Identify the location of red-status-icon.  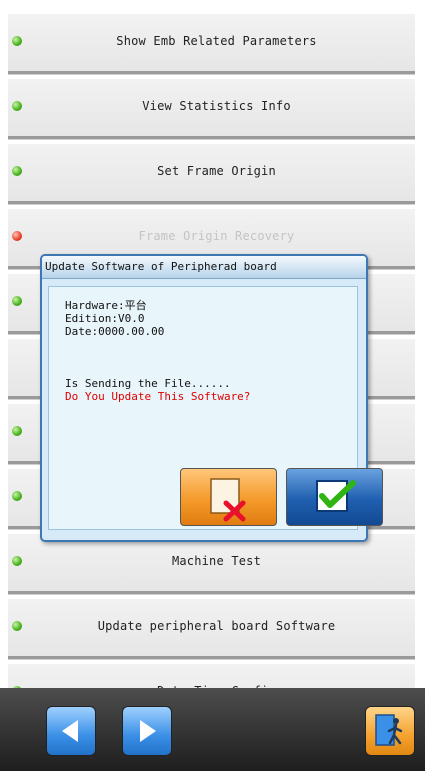
(17, 236).